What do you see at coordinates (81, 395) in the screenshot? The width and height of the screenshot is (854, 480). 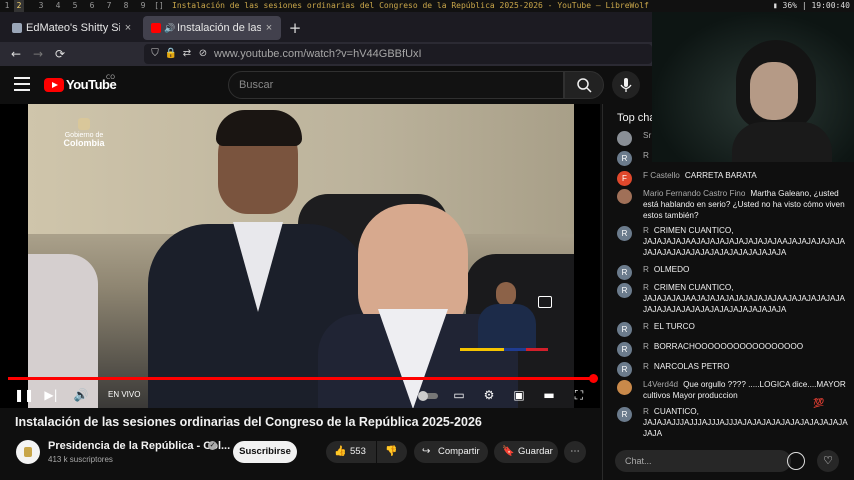 I see `volume-icon: 🔊` at bounding box center [81, 395].